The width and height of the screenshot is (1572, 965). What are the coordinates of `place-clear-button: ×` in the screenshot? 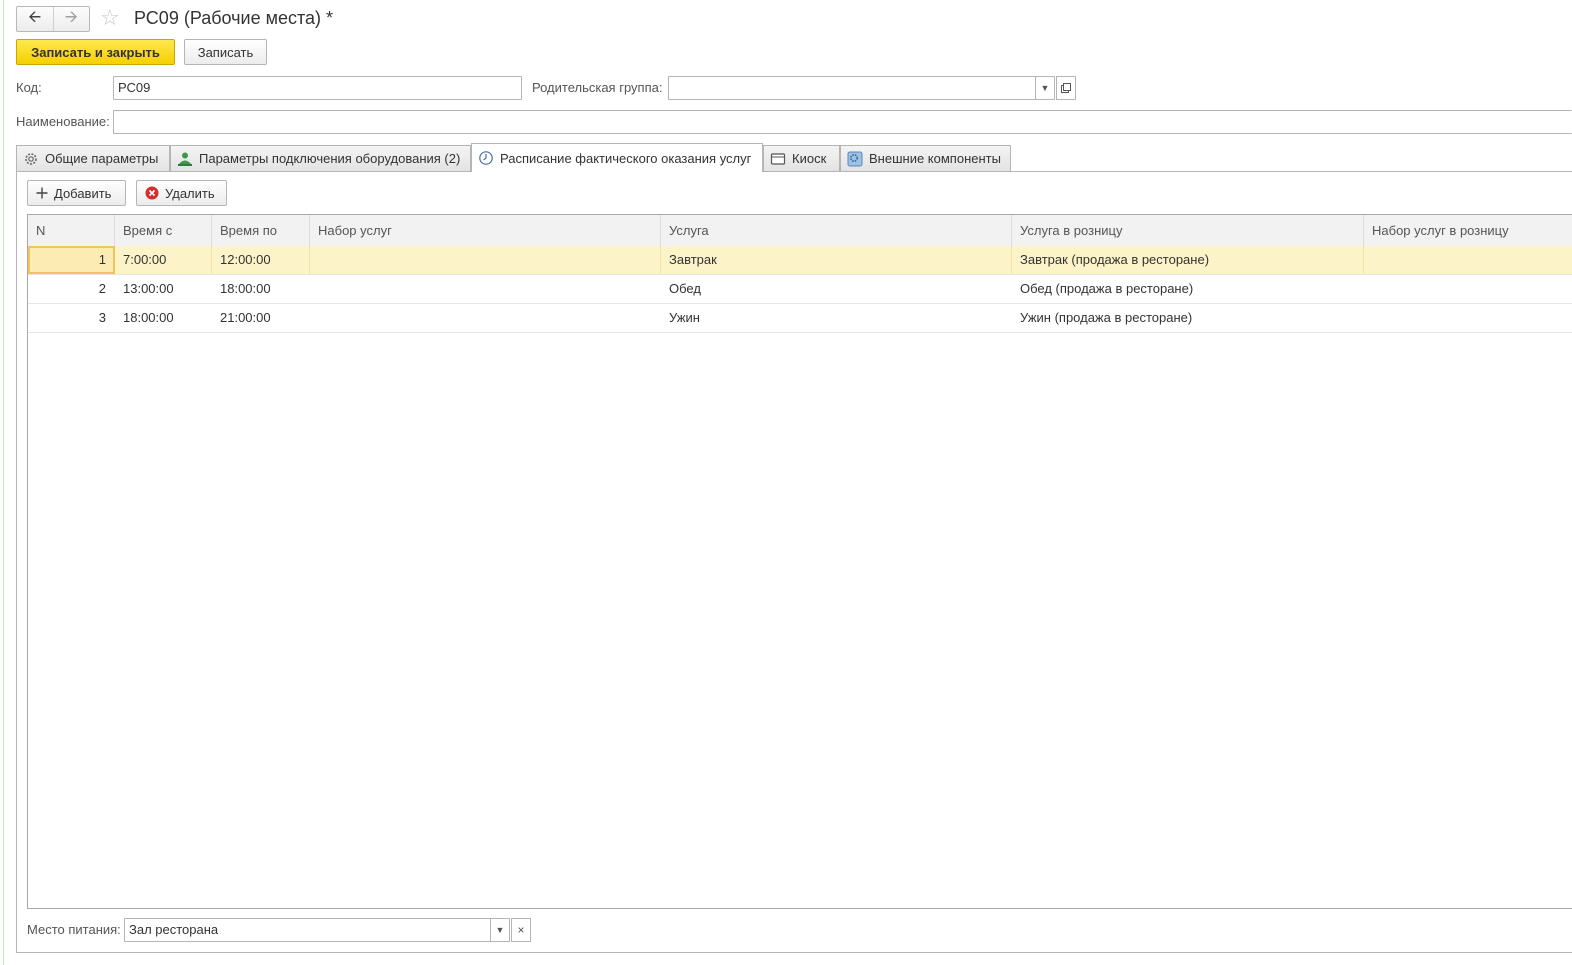 It's located at (521, 930).